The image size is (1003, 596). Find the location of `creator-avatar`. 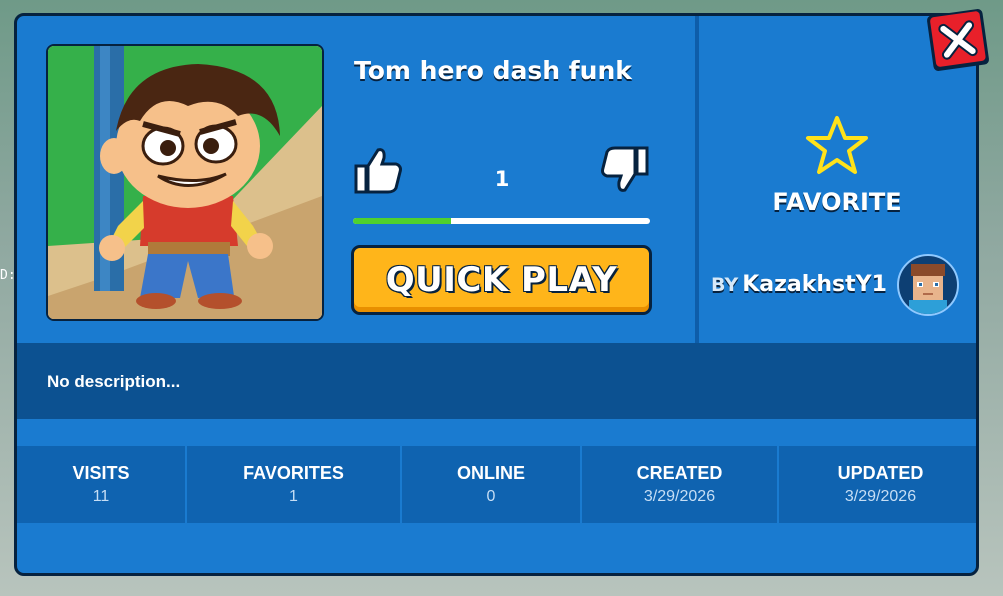

creator-avatar is located at coordinates (928, 285).